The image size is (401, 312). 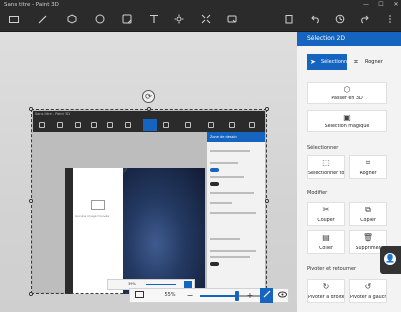 I want to click on rotate-right-icon: ↻, so click(x=326, y=286).